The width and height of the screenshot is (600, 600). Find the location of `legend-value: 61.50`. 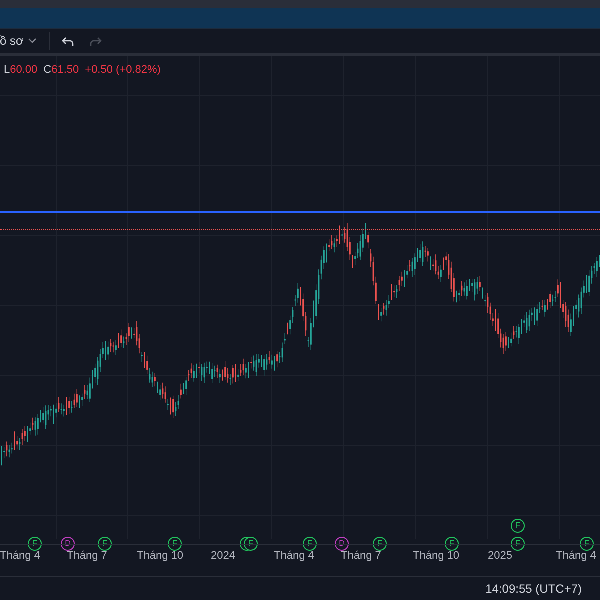

legend-value: 61.50 is located at coordinates (66, 70).